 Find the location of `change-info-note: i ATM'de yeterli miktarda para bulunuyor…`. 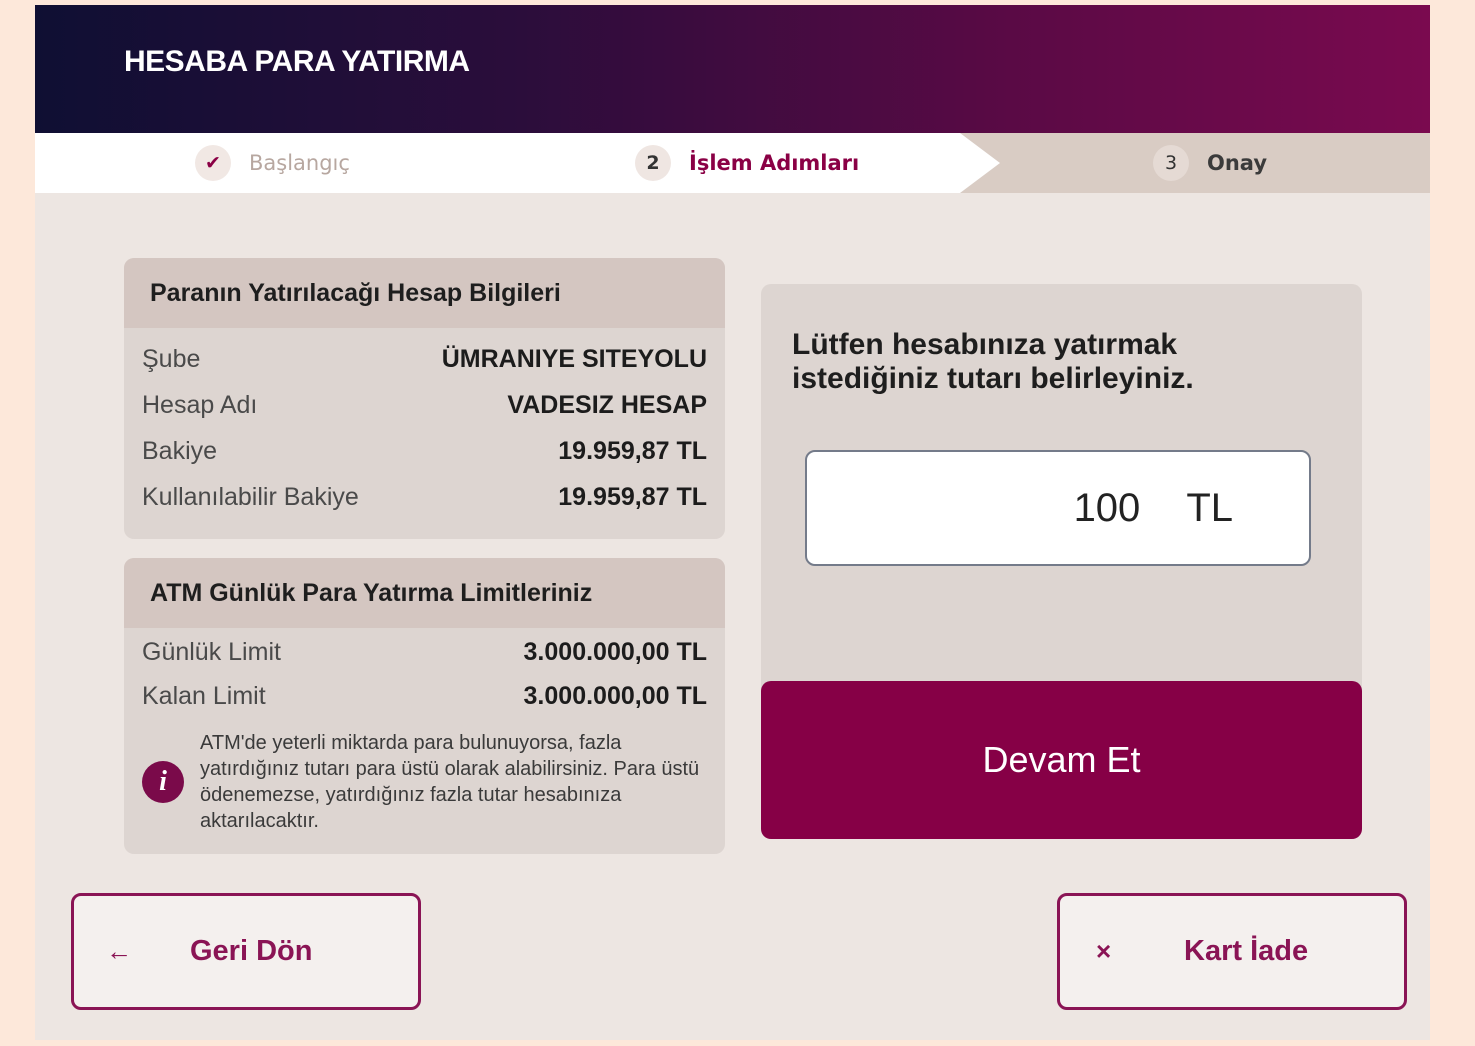

change-info-note: i ATM'de yeterli miktarda para bulunuyor… is located at coordinates (427, 782).